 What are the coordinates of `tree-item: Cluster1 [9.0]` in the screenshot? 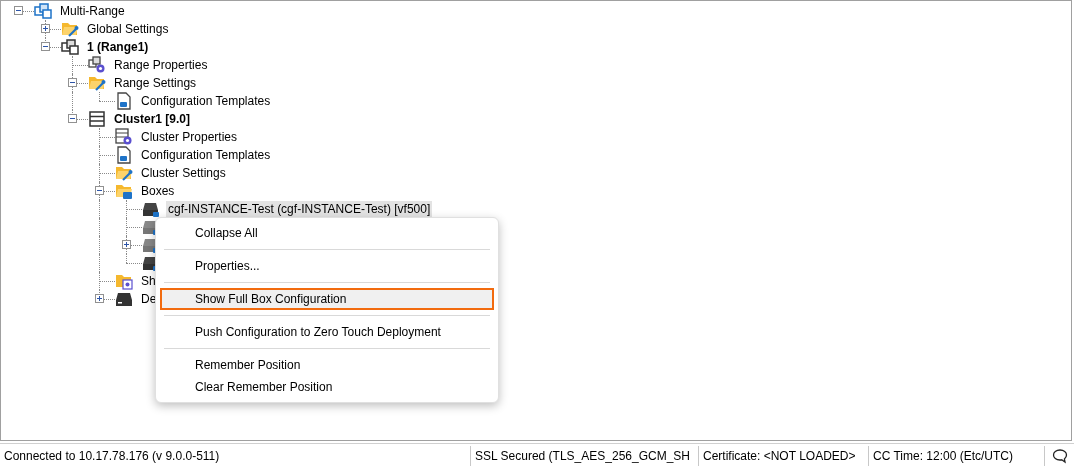 It's located at (152, 119).